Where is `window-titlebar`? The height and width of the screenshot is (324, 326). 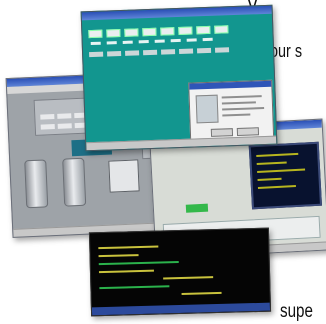
window-titlebar is located at coordinates (176, 13).